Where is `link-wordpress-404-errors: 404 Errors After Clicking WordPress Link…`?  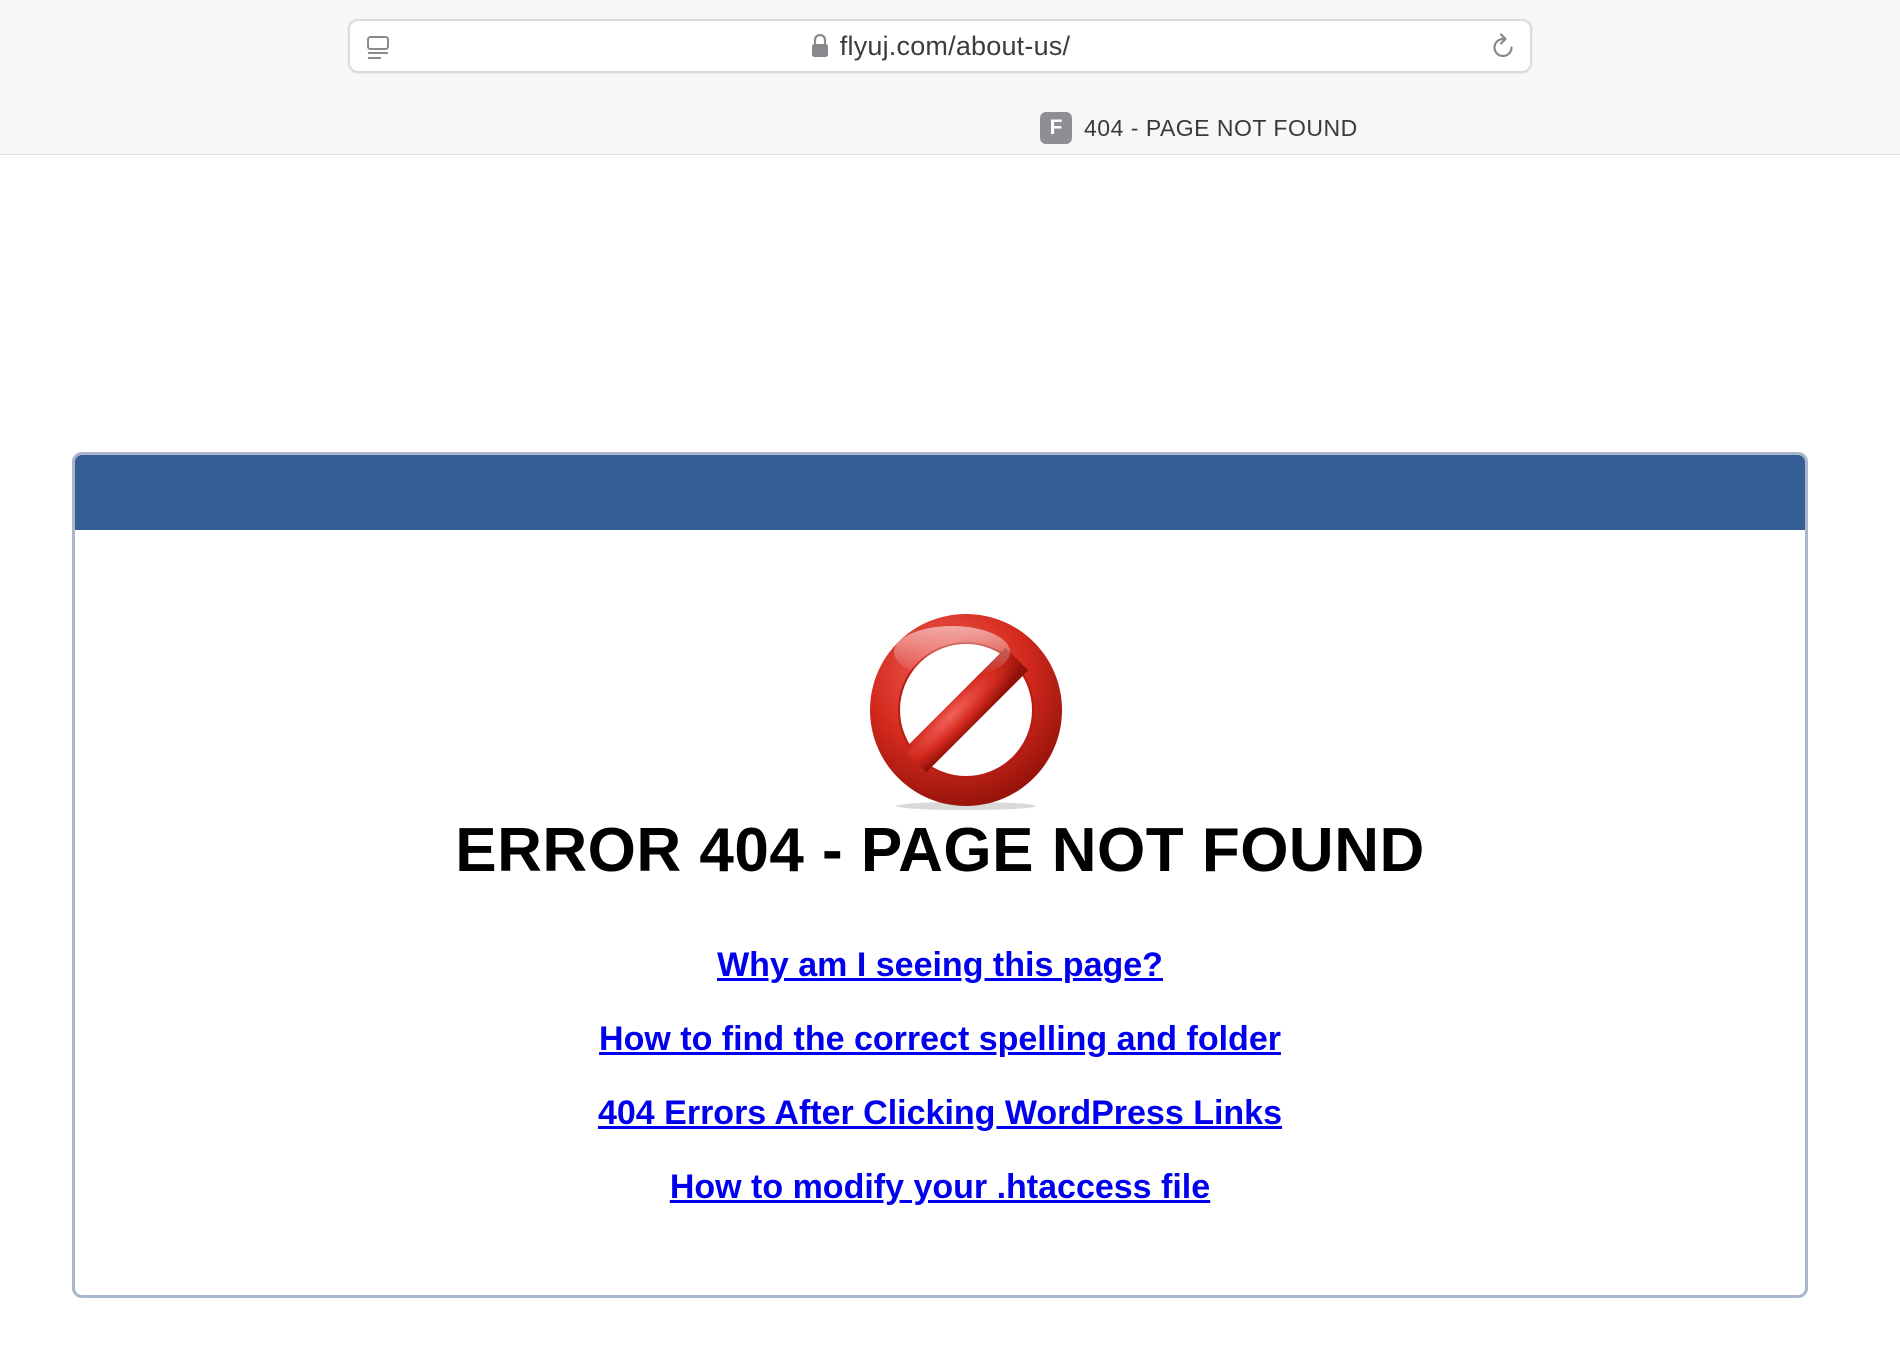
link-wordpress-404-errors: 404 Errors After Clicking WordPress Link… is located at coordinates (940, 1113).